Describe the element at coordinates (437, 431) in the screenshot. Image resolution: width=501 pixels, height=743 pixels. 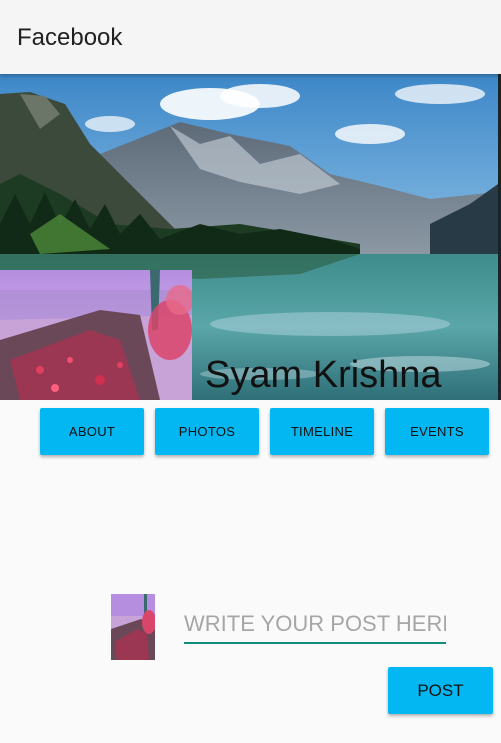
I see `tab-events: EVENTS` at that location.